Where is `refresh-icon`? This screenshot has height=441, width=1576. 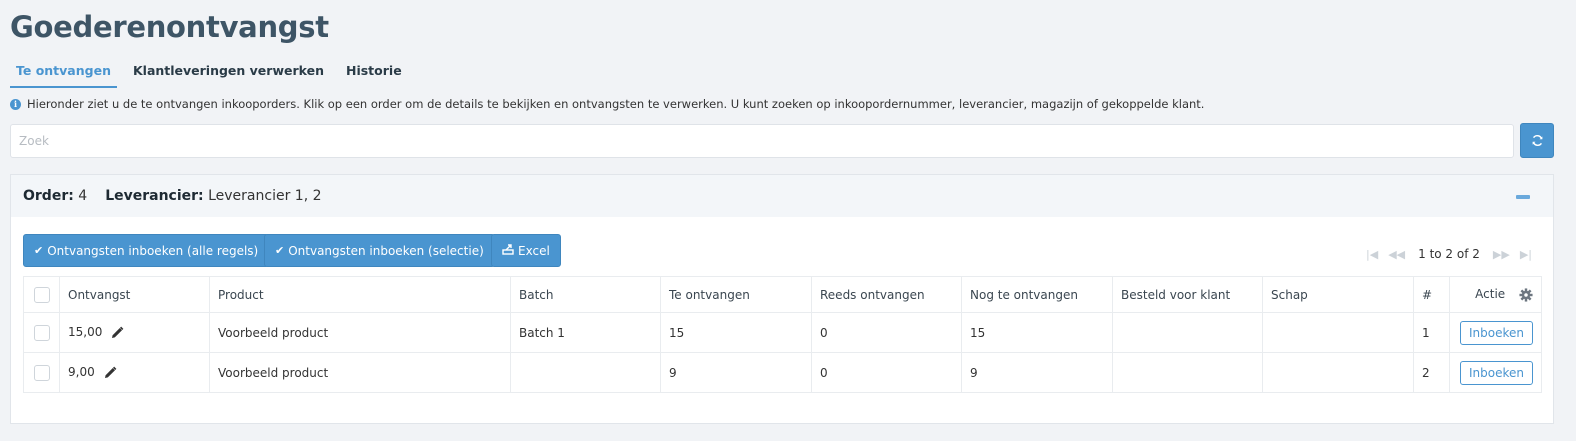 refresh-icon is located at coordinates (1537, 140).